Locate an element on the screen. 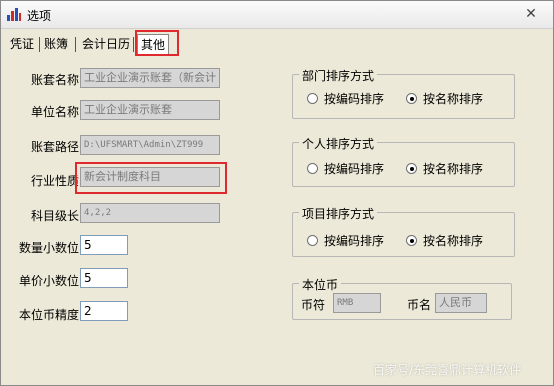  base-currency-title: 本位币 is located at coordinates (320, 284).